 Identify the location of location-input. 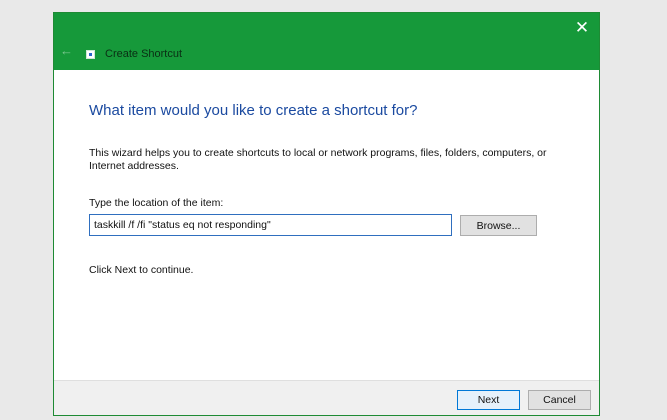
(270, 225).